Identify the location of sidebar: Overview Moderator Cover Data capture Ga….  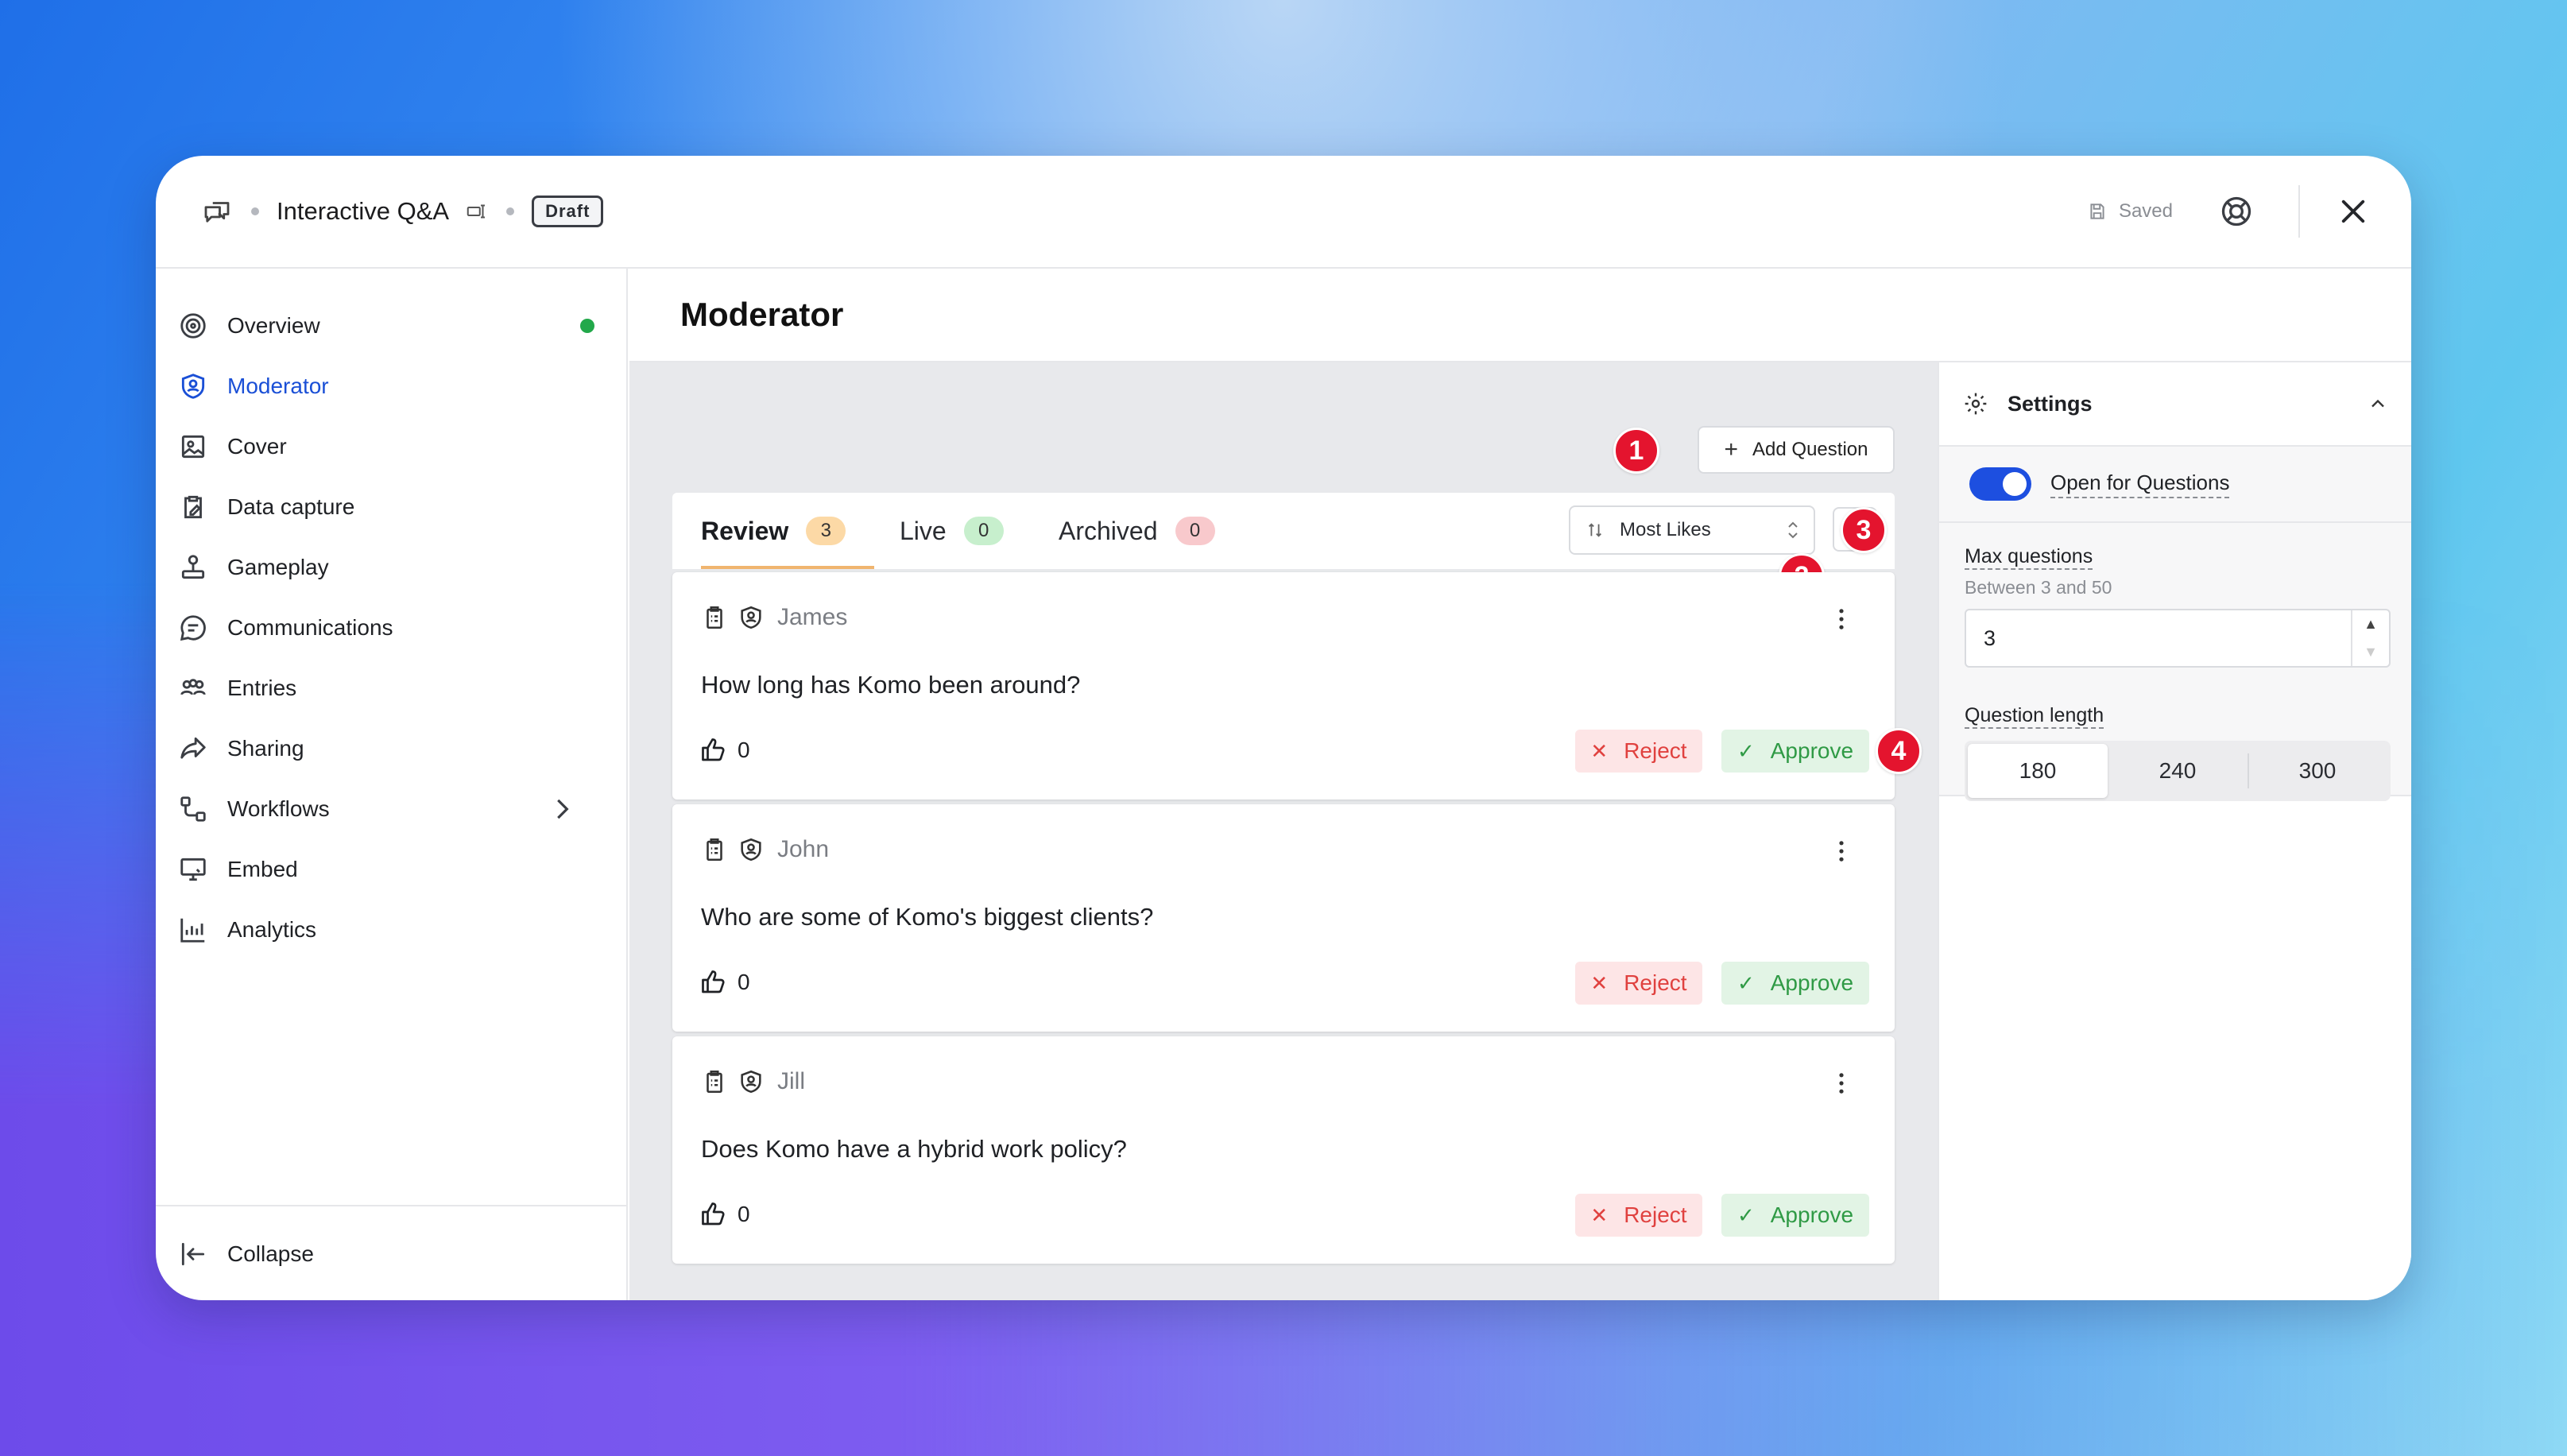
(392, 784).